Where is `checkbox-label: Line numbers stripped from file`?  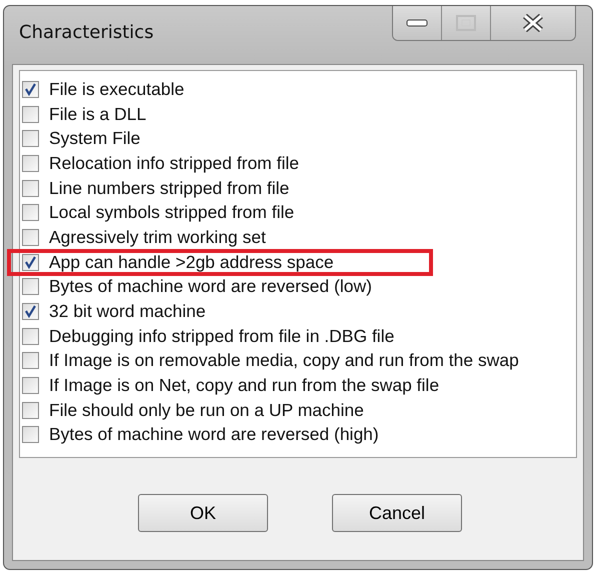
checkbox-label: Line numbers stripped from file is located at coordinates (169, 188).